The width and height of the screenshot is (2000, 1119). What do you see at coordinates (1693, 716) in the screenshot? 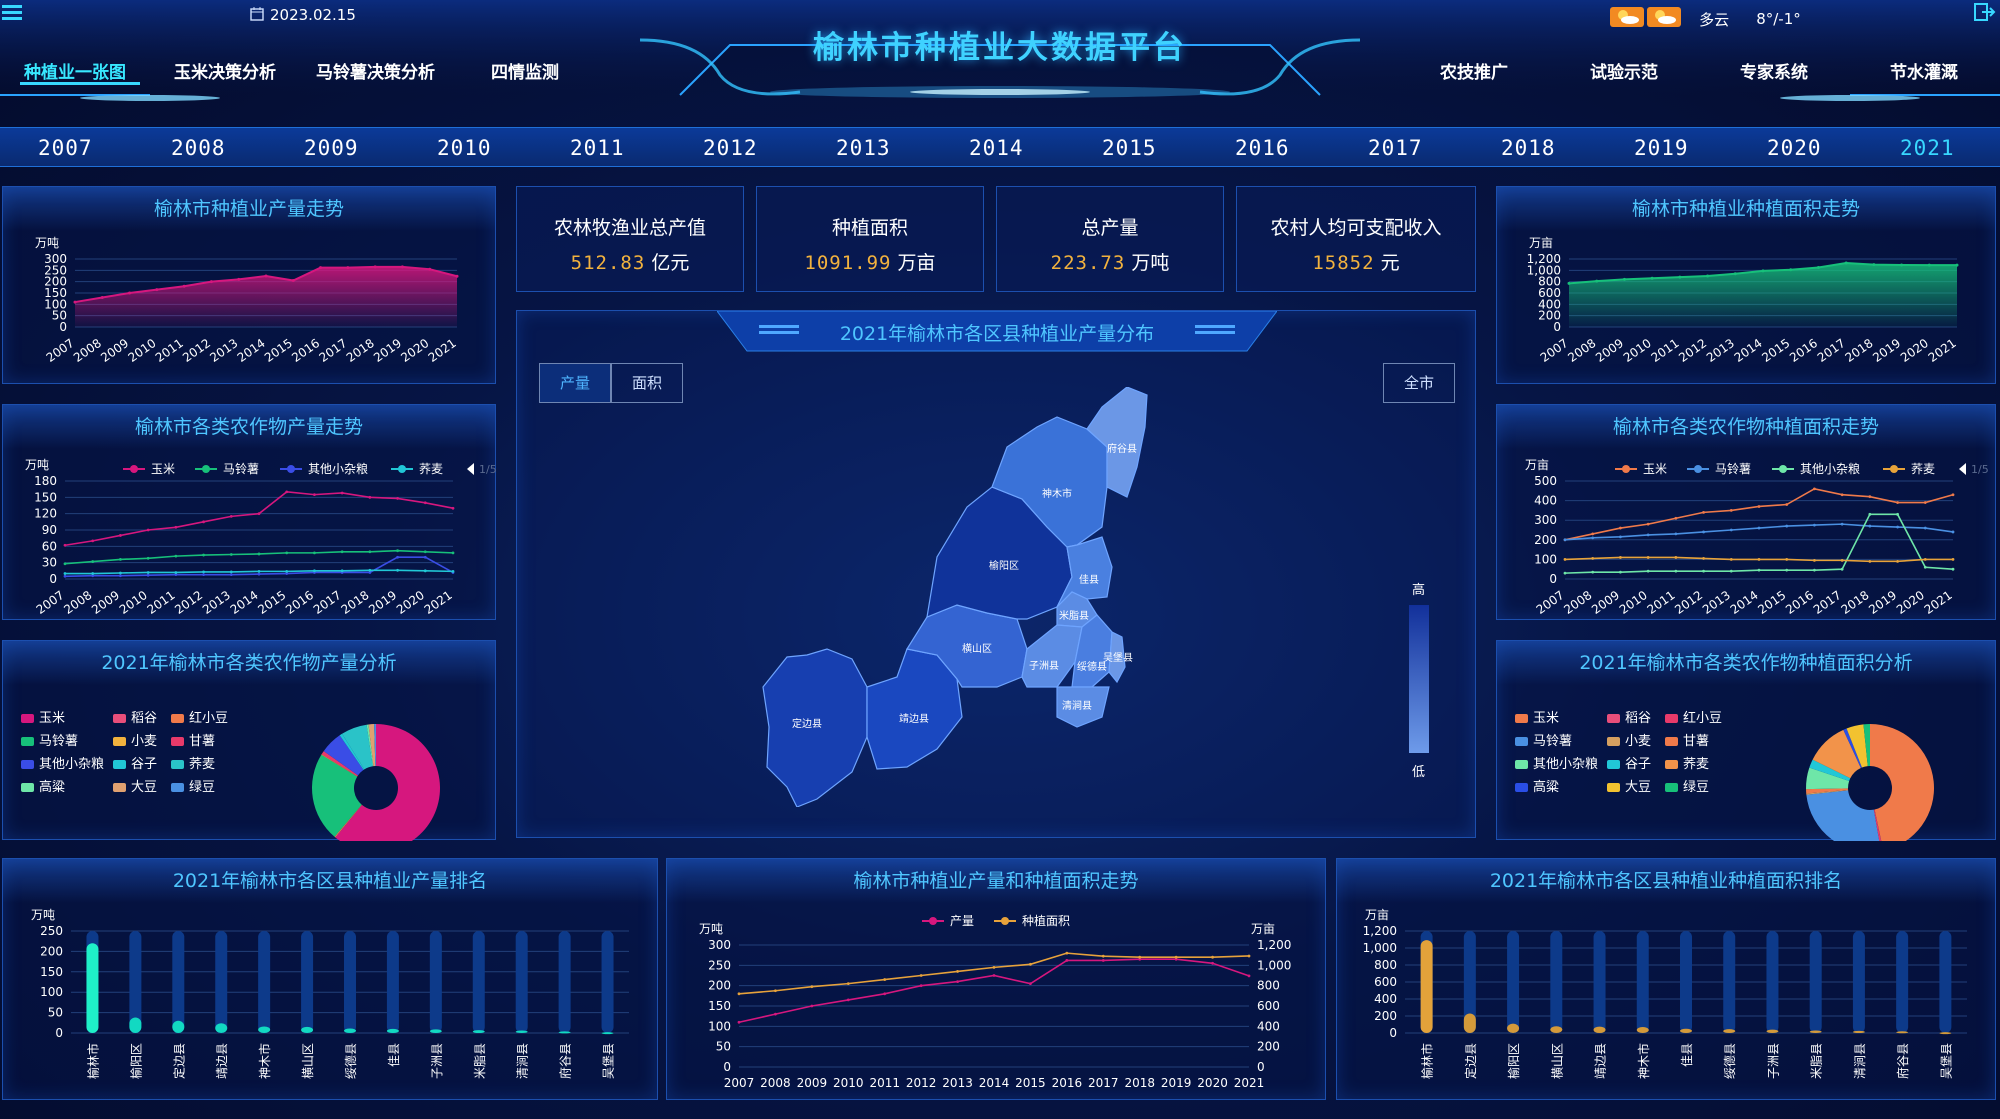
I see `legend-item: 红小豆` at bounding box center [1693, 716].